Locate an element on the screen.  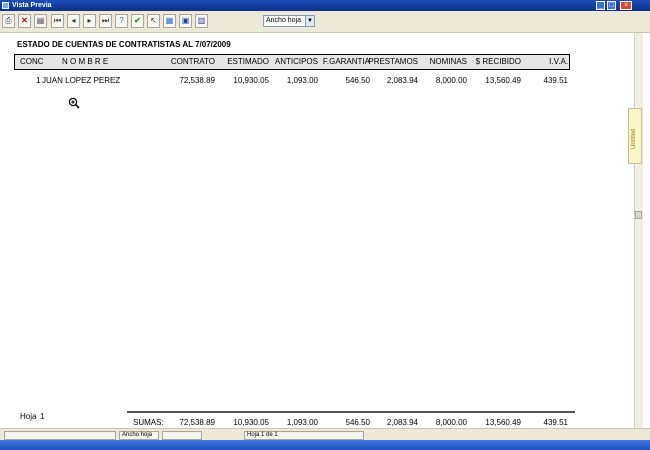
sum-nominas: 8,000.00 is located at coordinates (451, 422).